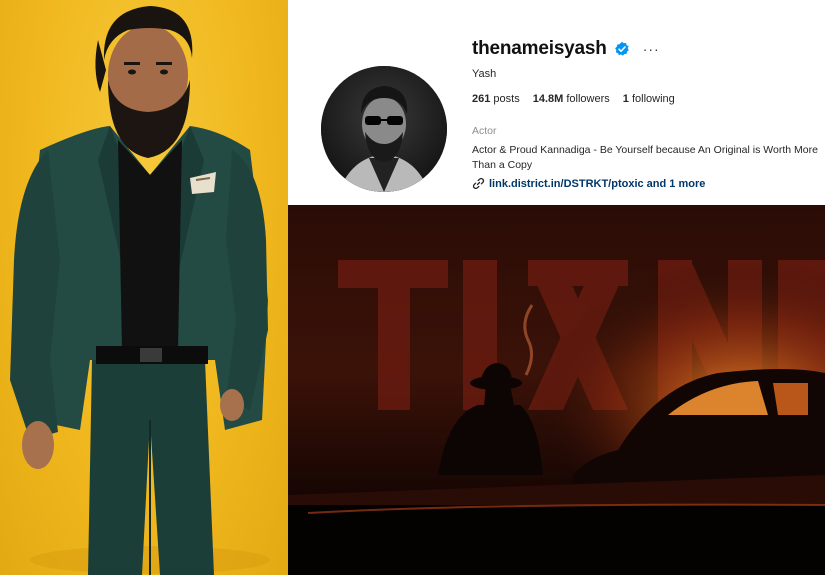  I want to click on link-icon, so click(478, 183).